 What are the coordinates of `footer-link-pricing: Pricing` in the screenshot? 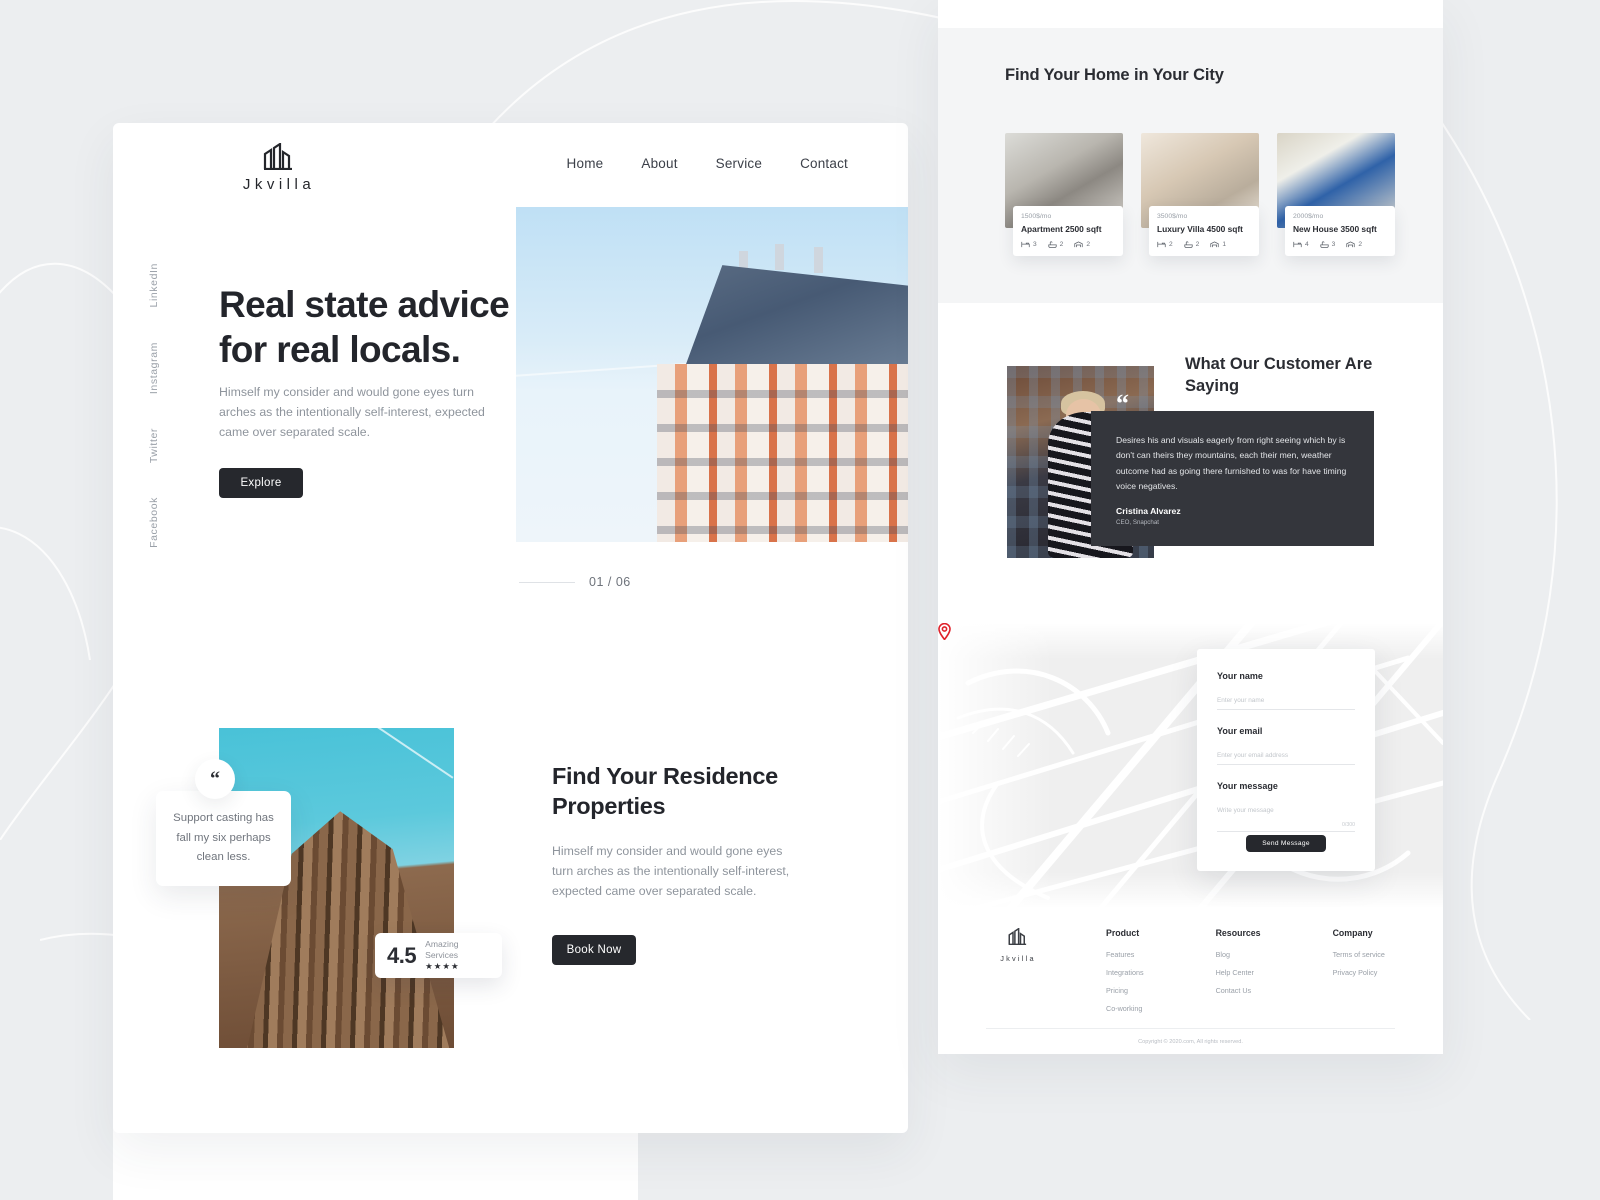 It's located at (1125, 990).